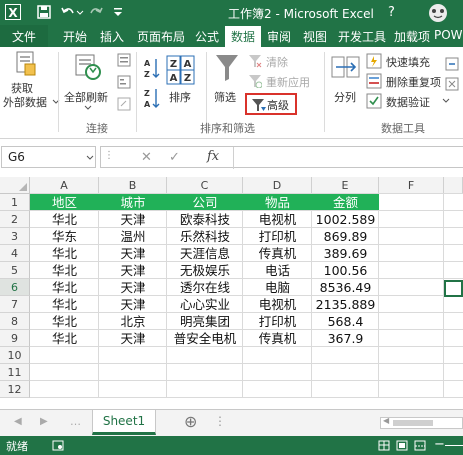  Describe the element at coordinates (452, 64) in the screenshot. I see `consolidate-icon` at that location.